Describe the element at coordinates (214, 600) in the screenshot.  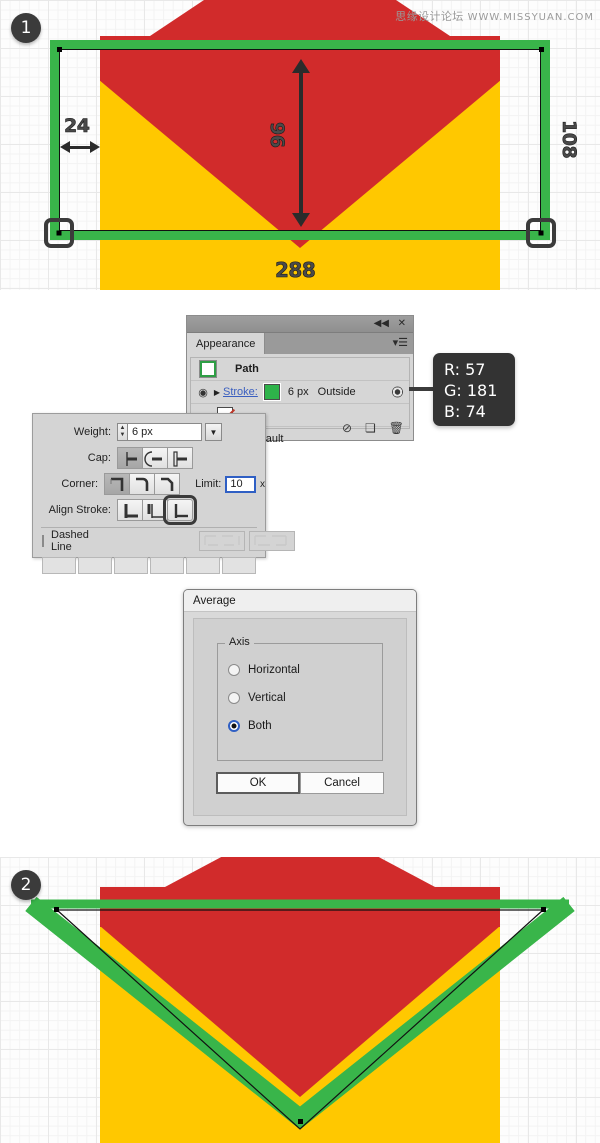
I see `average-dialog-title: Average` at that location.